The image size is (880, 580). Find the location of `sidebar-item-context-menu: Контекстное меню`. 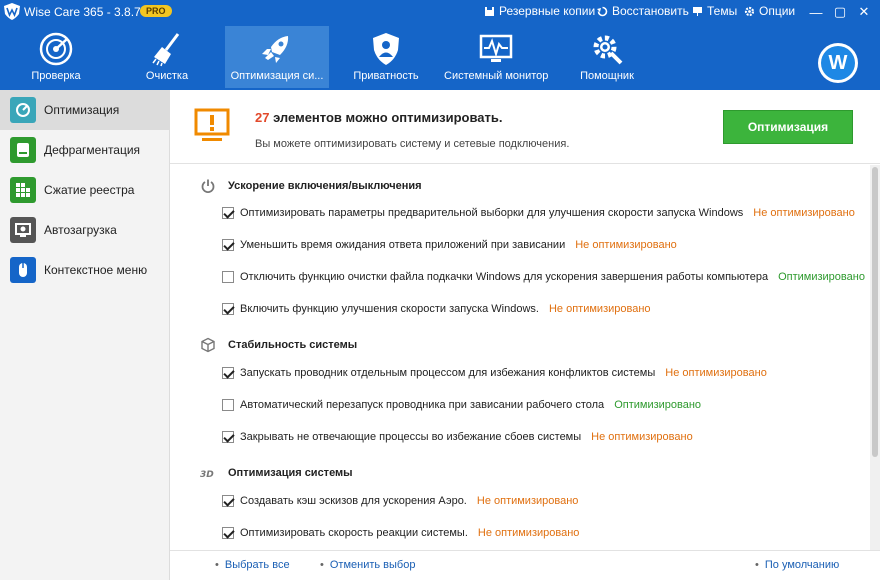

sidebar-item-context-menu: Контекстное меню is located at coordinates (84, 270).